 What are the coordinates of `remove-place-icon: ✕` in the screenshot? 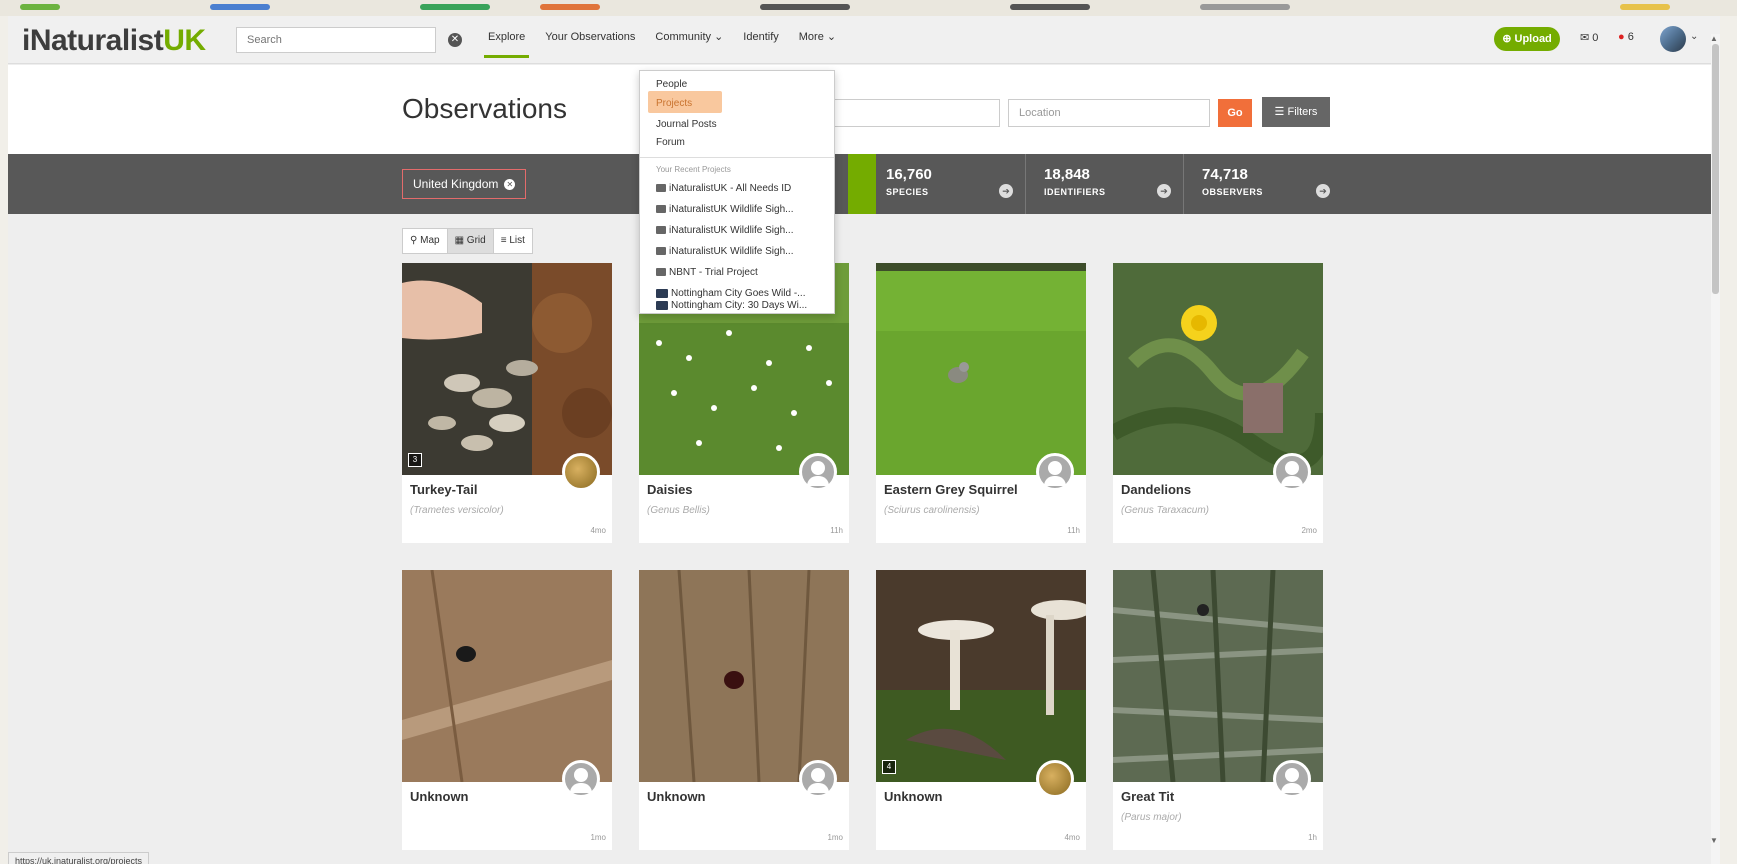 It's located at (510, 185).